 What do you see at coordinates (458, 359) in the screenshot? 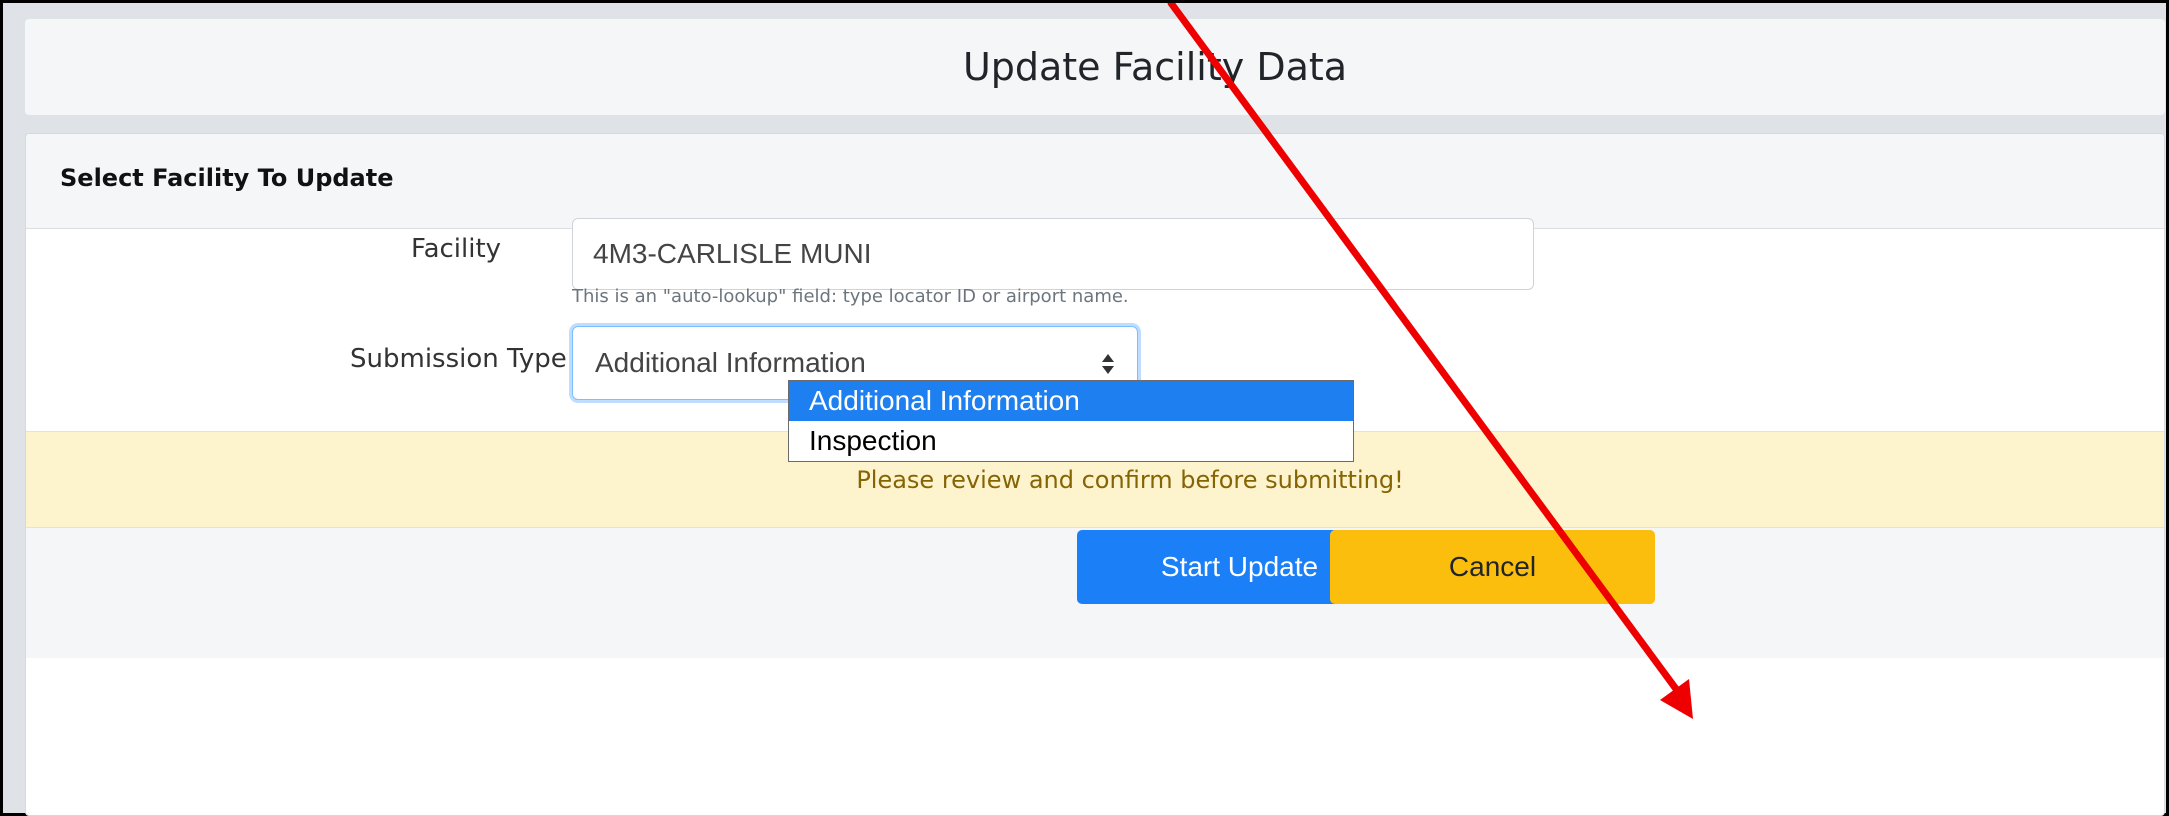
I see `submission-type-label: Submission Type` at bounding box center [458, 359].